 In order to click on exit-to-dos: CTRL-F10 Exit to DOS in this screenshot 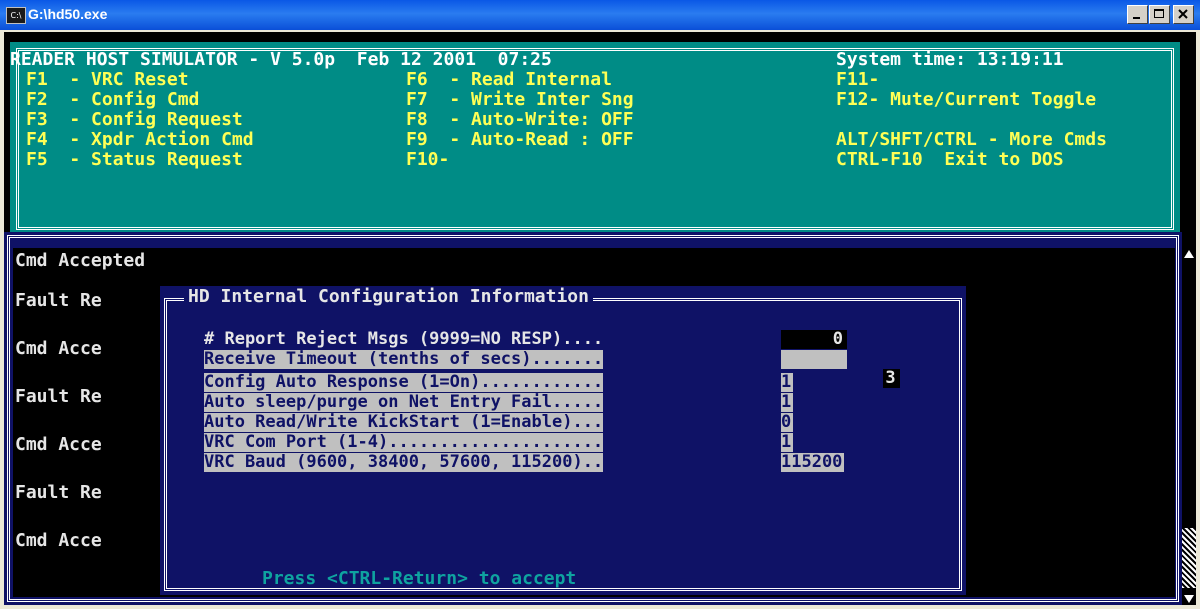, I will do `click(950, 160)`.